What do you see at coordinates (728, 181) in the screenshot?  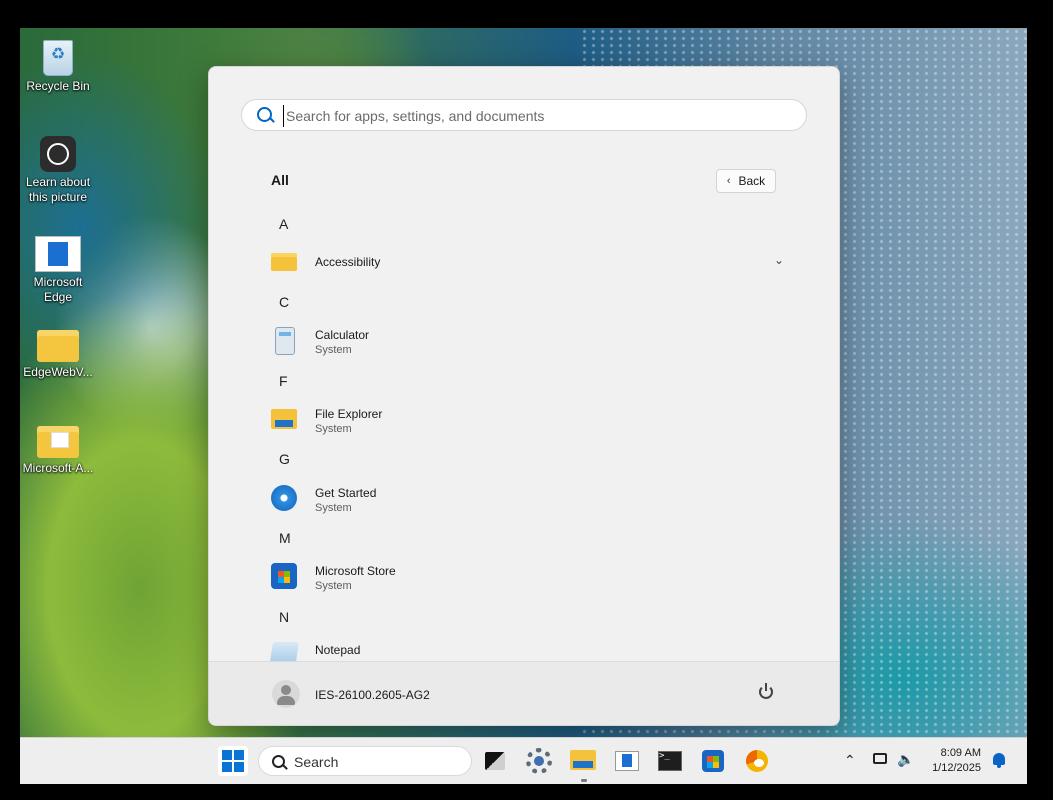 I see `chevron-left-icon: ‹` at bounding box center [728, 181].